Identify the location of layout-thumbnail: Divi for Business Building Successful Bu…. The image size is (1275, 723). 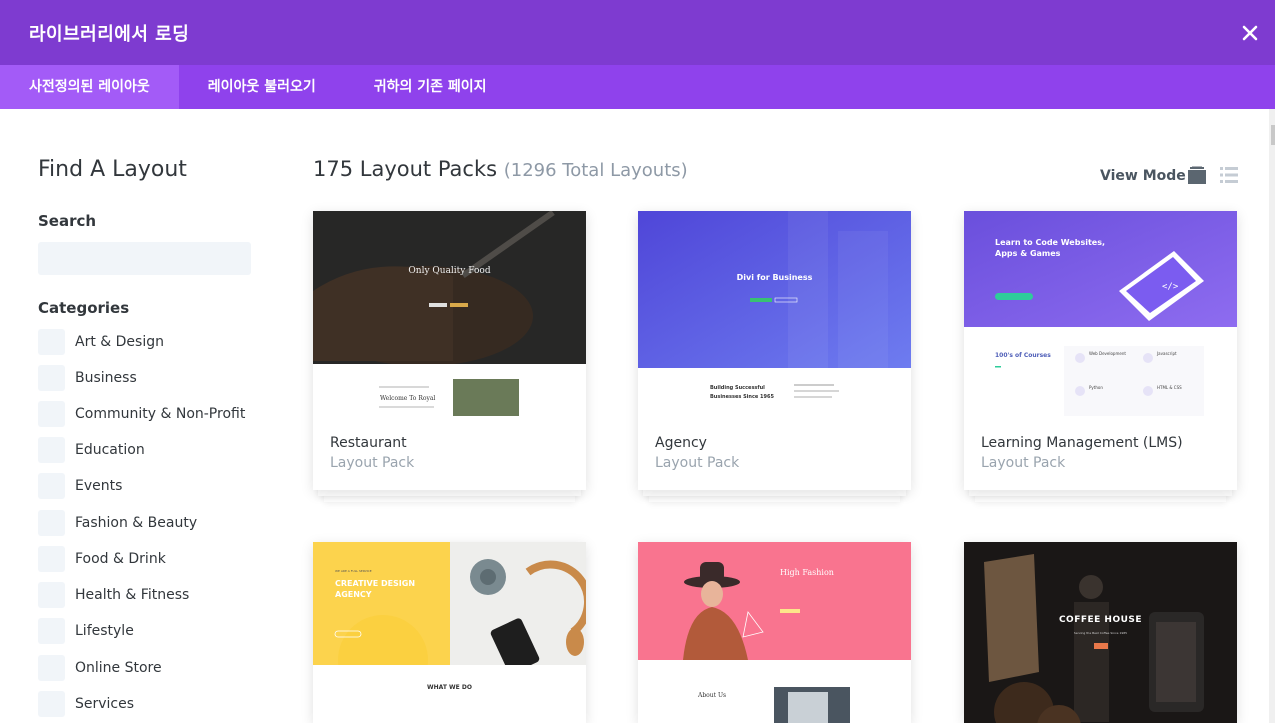
(774, 313).